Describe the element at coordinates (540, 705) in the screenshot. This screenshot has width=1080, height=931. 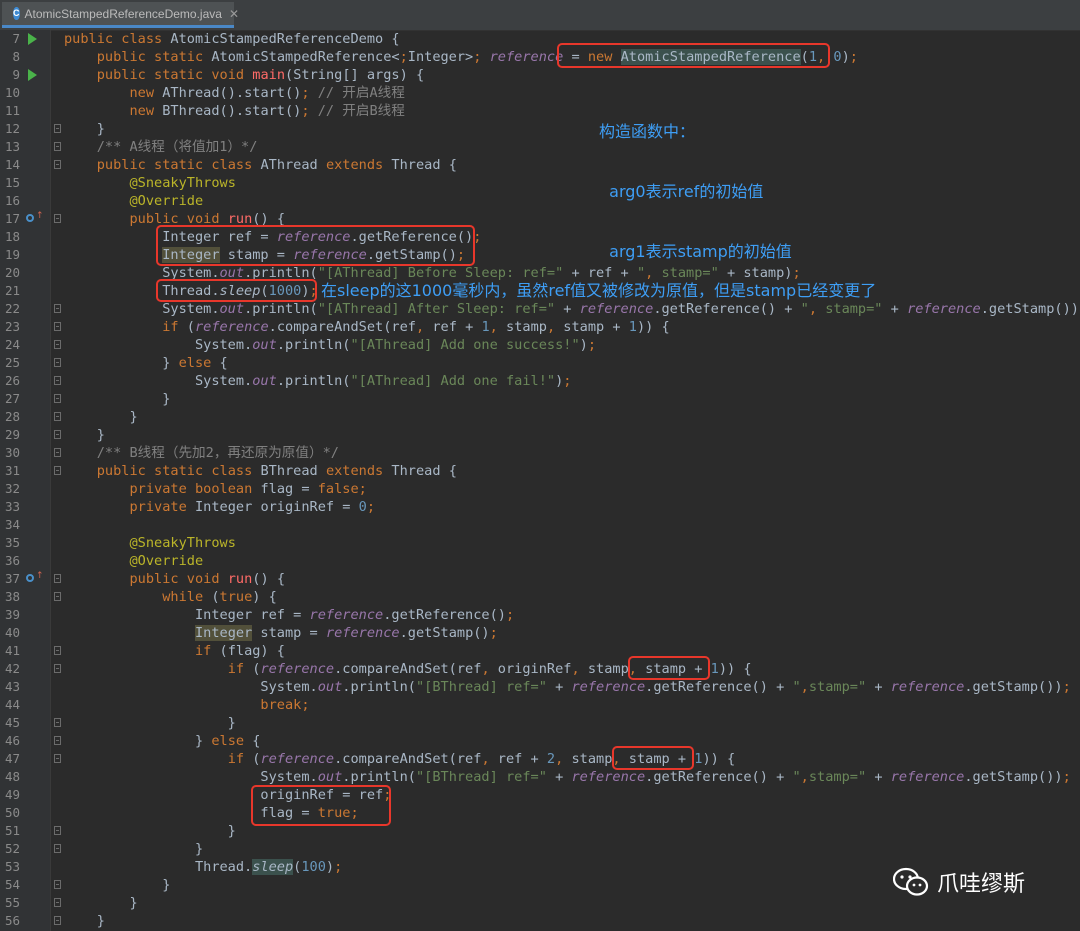
I see `code-line: 44 break;` at that location.